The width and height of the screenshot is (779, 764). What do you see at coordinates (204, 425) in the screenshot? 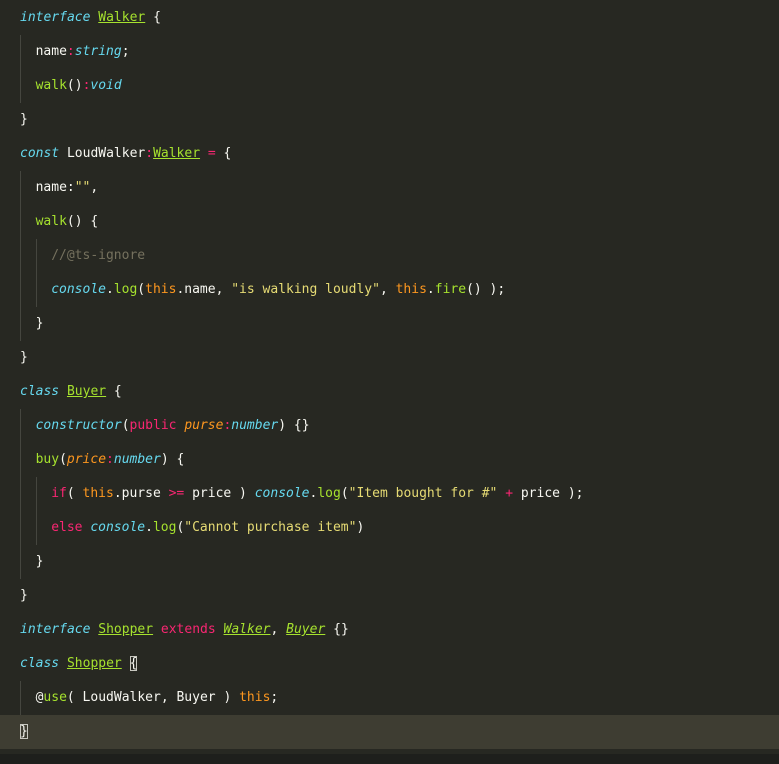
I see `code-token: purse` at bounding box center [204, 425].